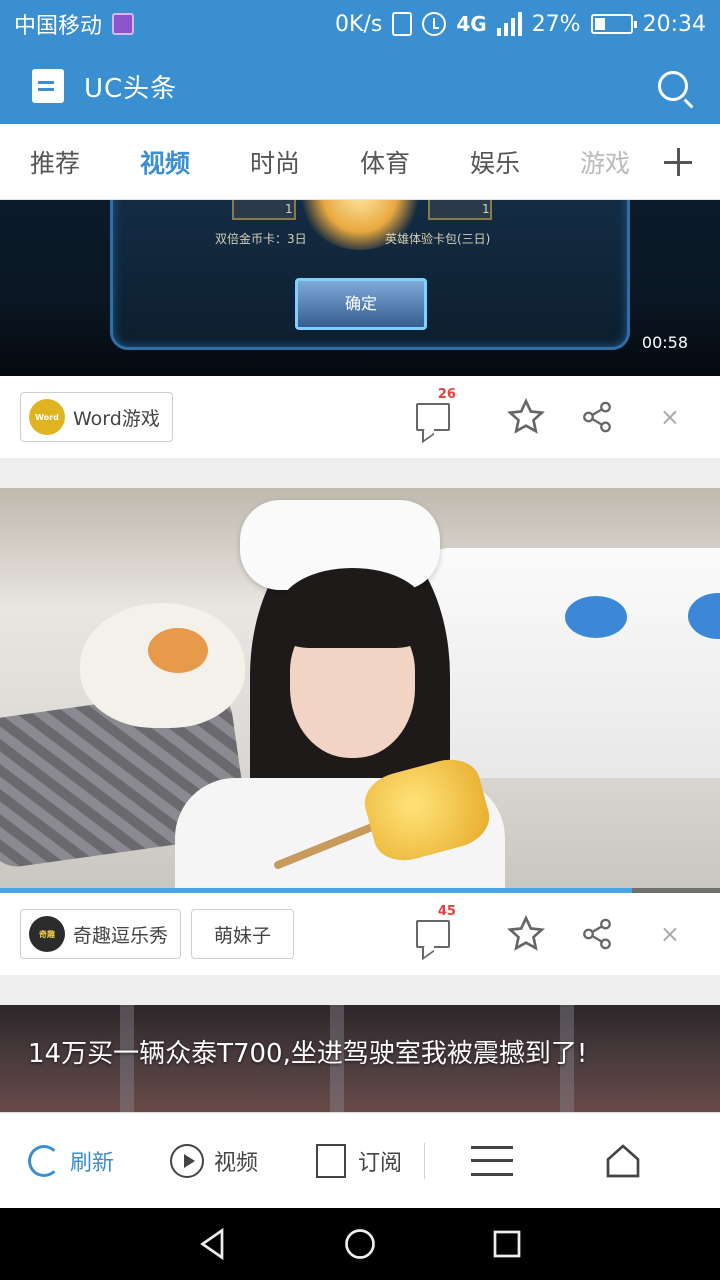 This screenshot has height=1280, width=720. Describe the element at coordinates (509, 24) in the screenshot. I see `signal-icon` at that location.